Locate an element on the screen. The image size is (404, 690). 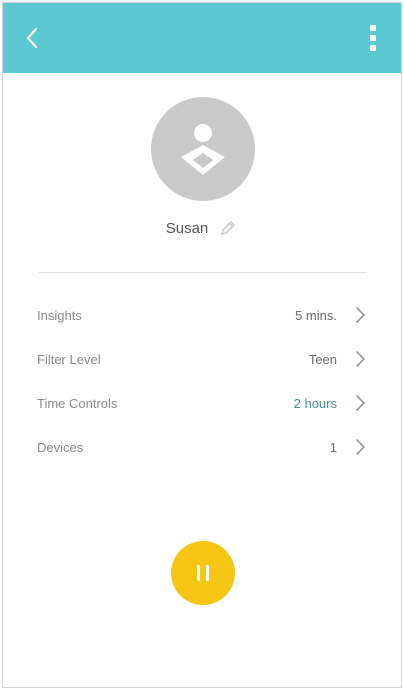
pause-button is located at coordinates (203, 573).